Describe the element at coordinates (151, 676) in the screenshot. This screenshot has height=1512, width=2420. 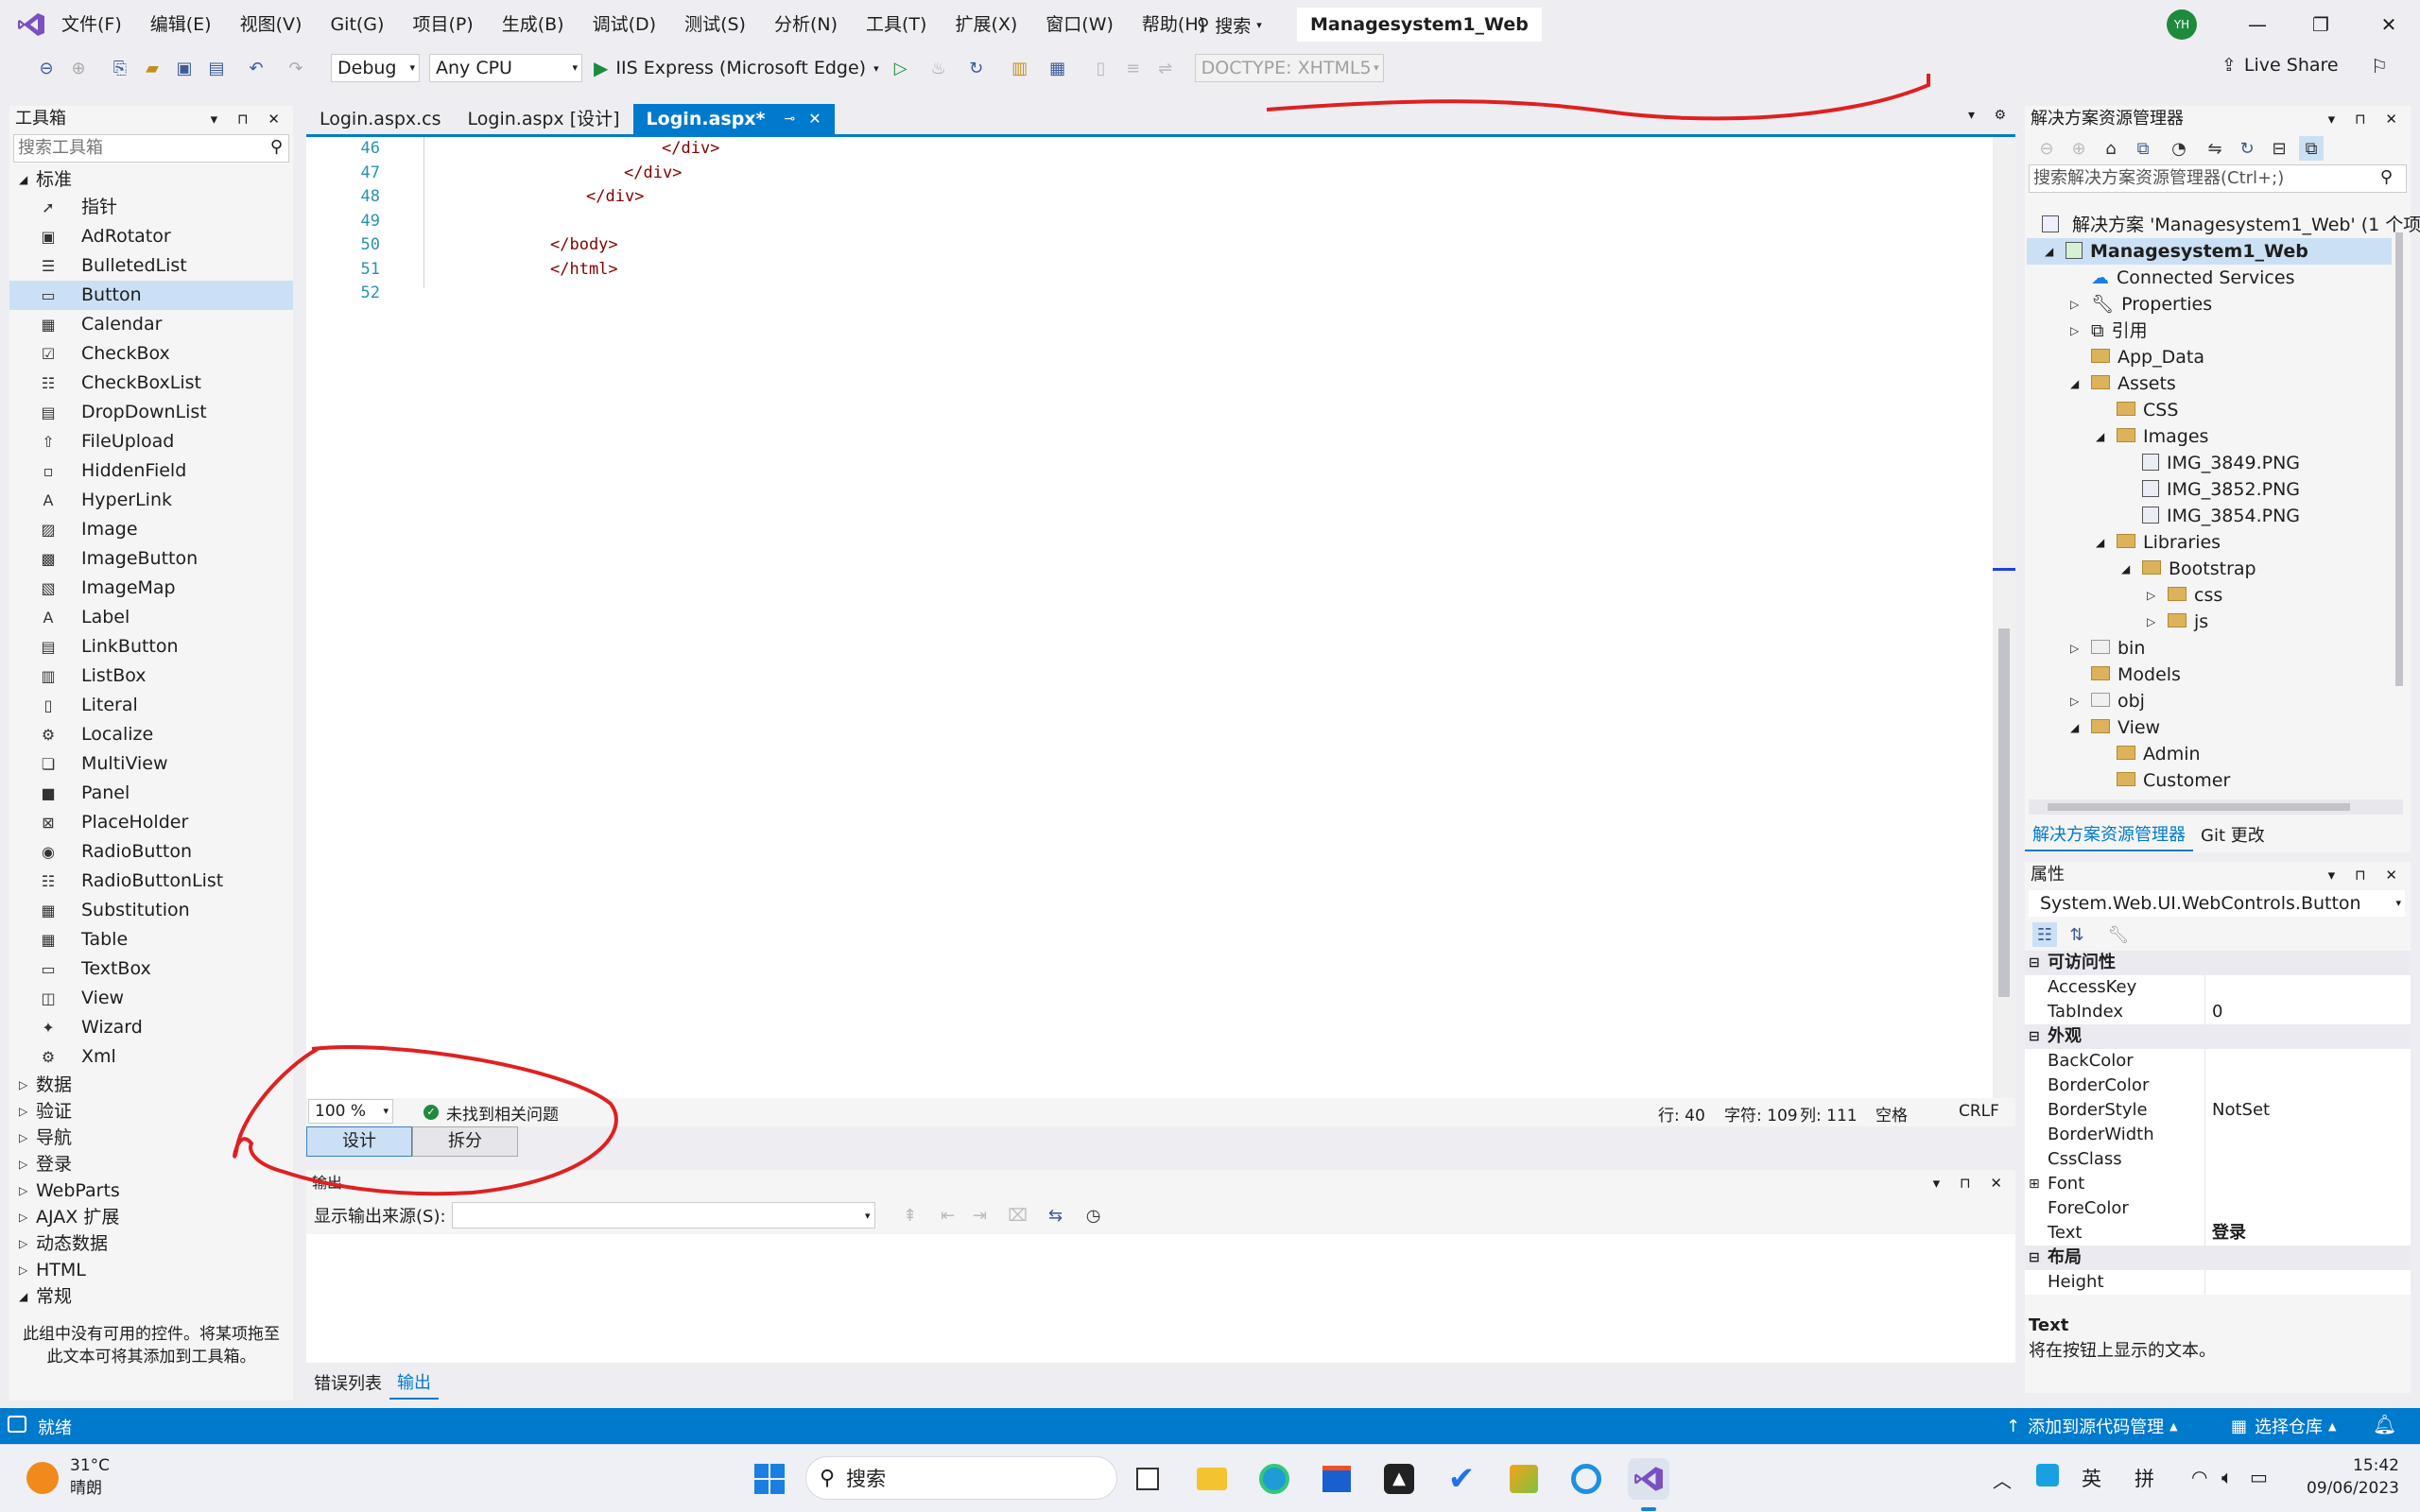
I see `toolbox-item: ▥ ListBox` at that location.